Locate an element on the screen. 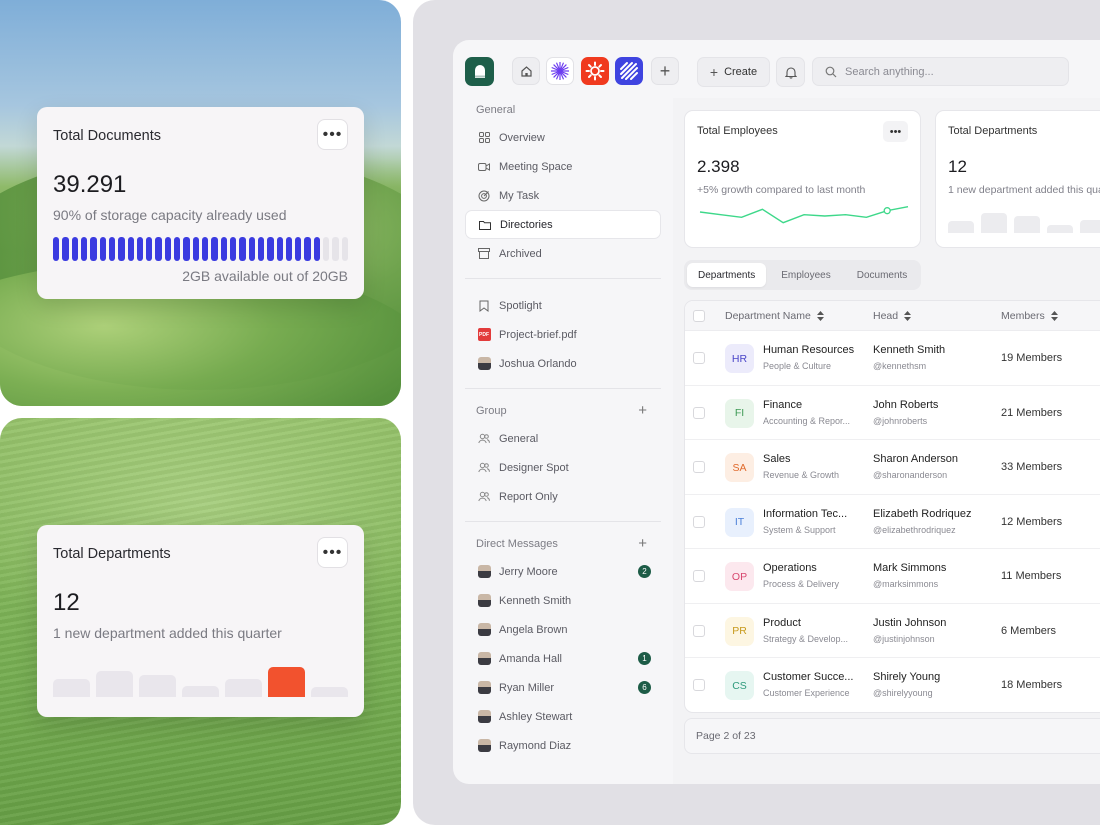 Image resolution: width=1100 pixels, height=825 pixels. add-group-icon: + is located at coordinates (642, 411).